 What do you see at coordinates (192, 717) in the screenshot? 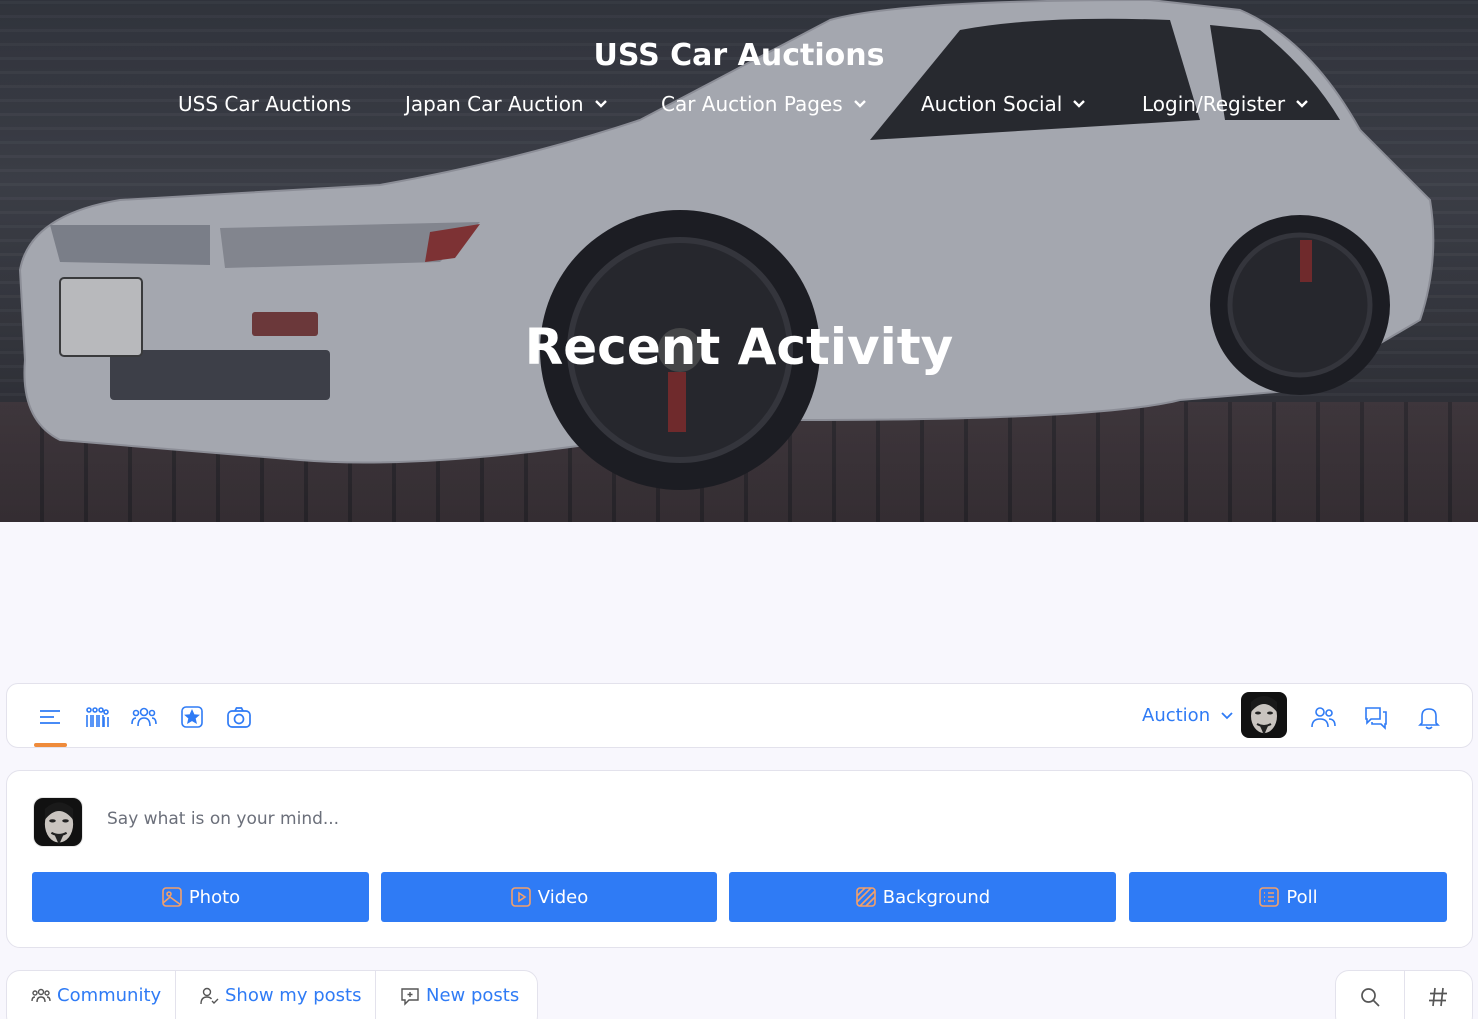
I see `favorites-icon` at bounding box center [192, 717].